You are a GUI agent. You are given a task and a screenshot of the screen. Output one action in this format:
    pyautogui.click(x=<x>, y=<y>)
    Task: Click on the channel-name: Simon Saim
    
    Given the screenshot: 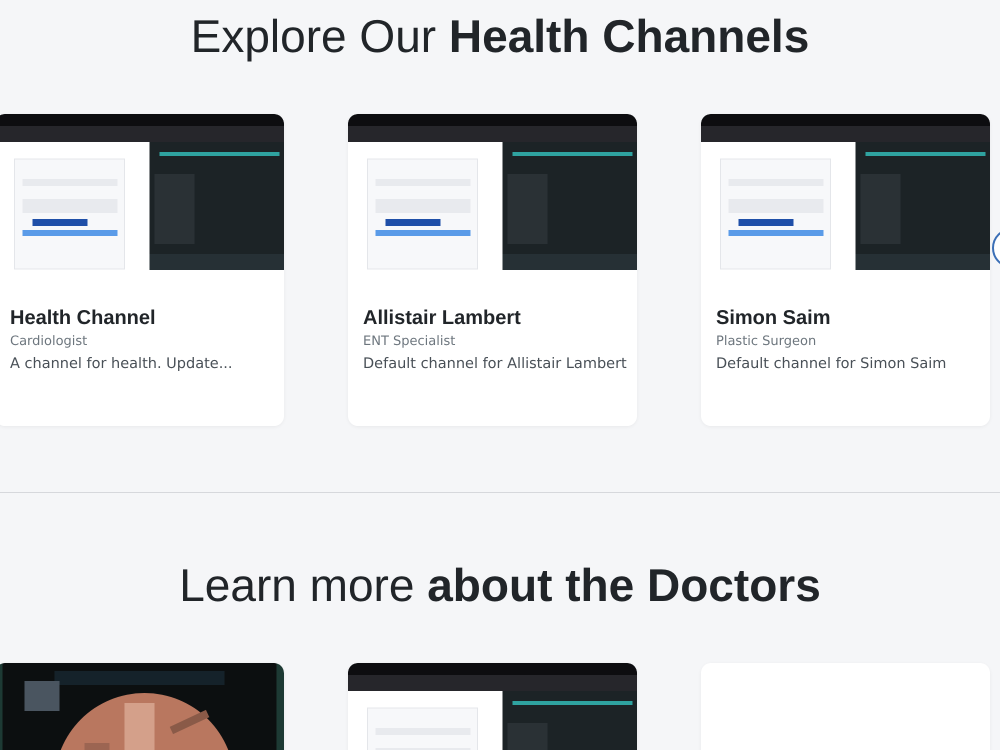 What is the action you would take?
    pyautogui.click(x=774, y=318)
    